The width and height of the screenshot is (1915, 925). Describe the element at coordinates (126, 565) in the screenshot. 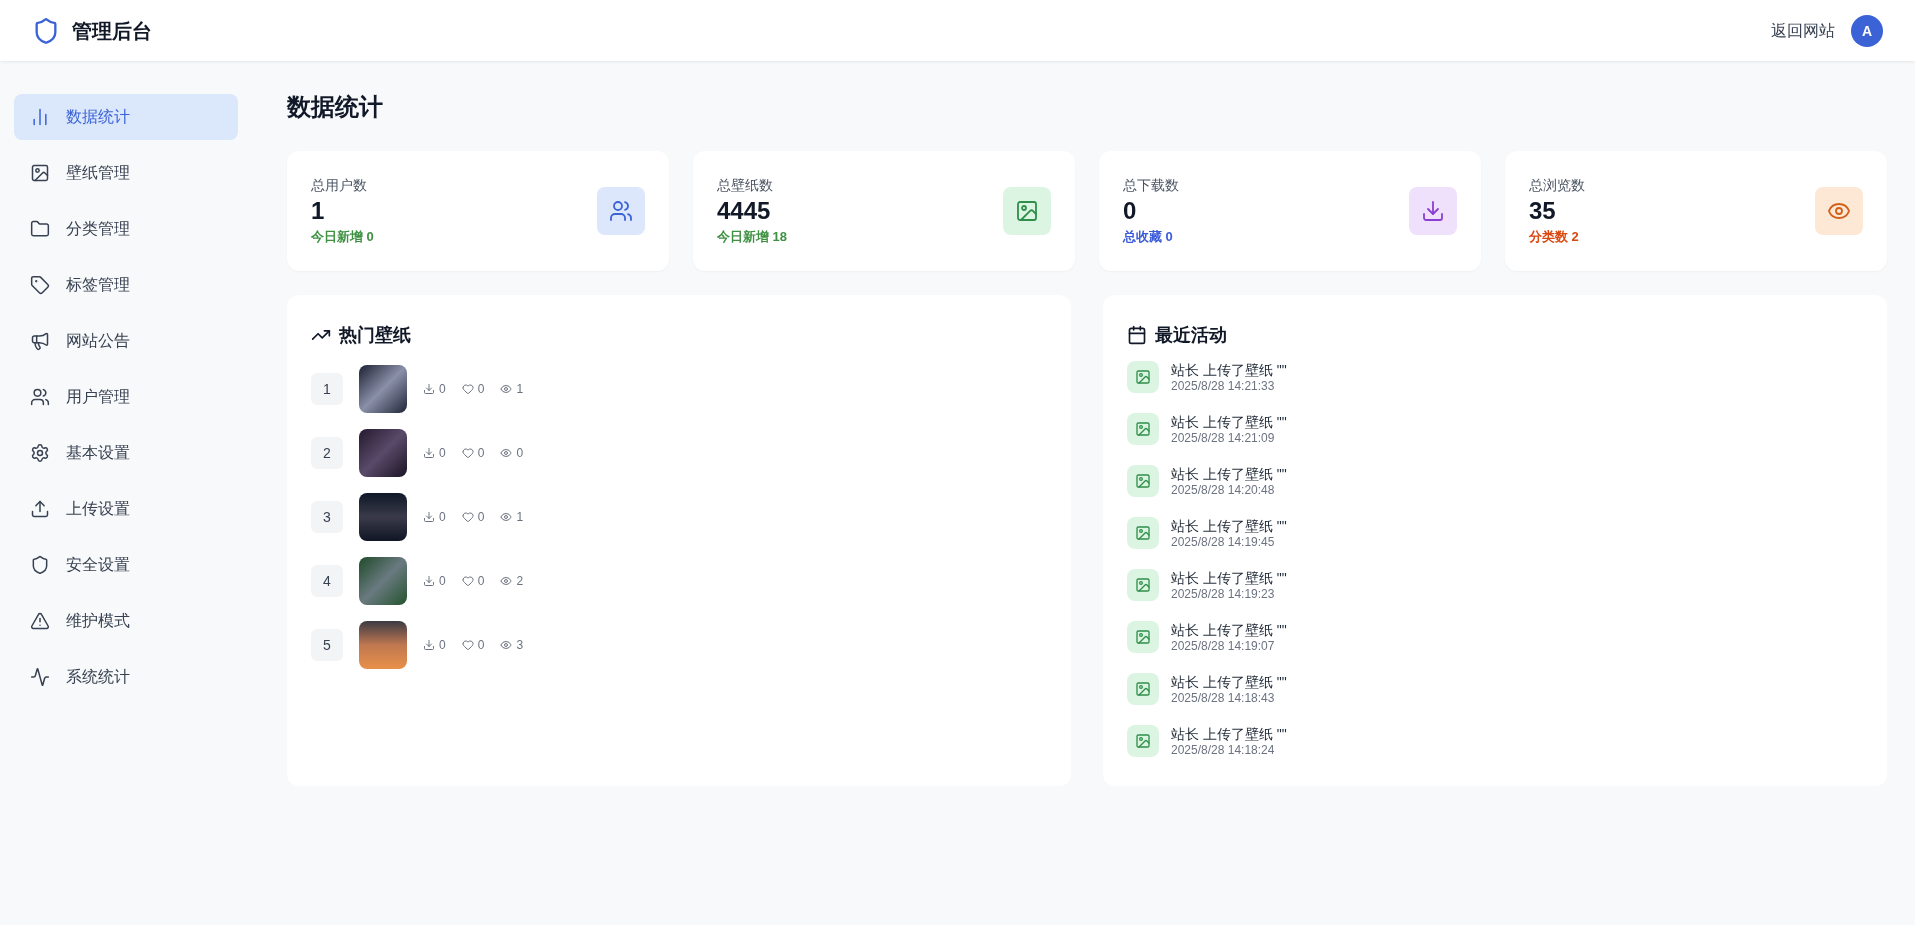

I see `sidebar-item: 安全设置` at that location.